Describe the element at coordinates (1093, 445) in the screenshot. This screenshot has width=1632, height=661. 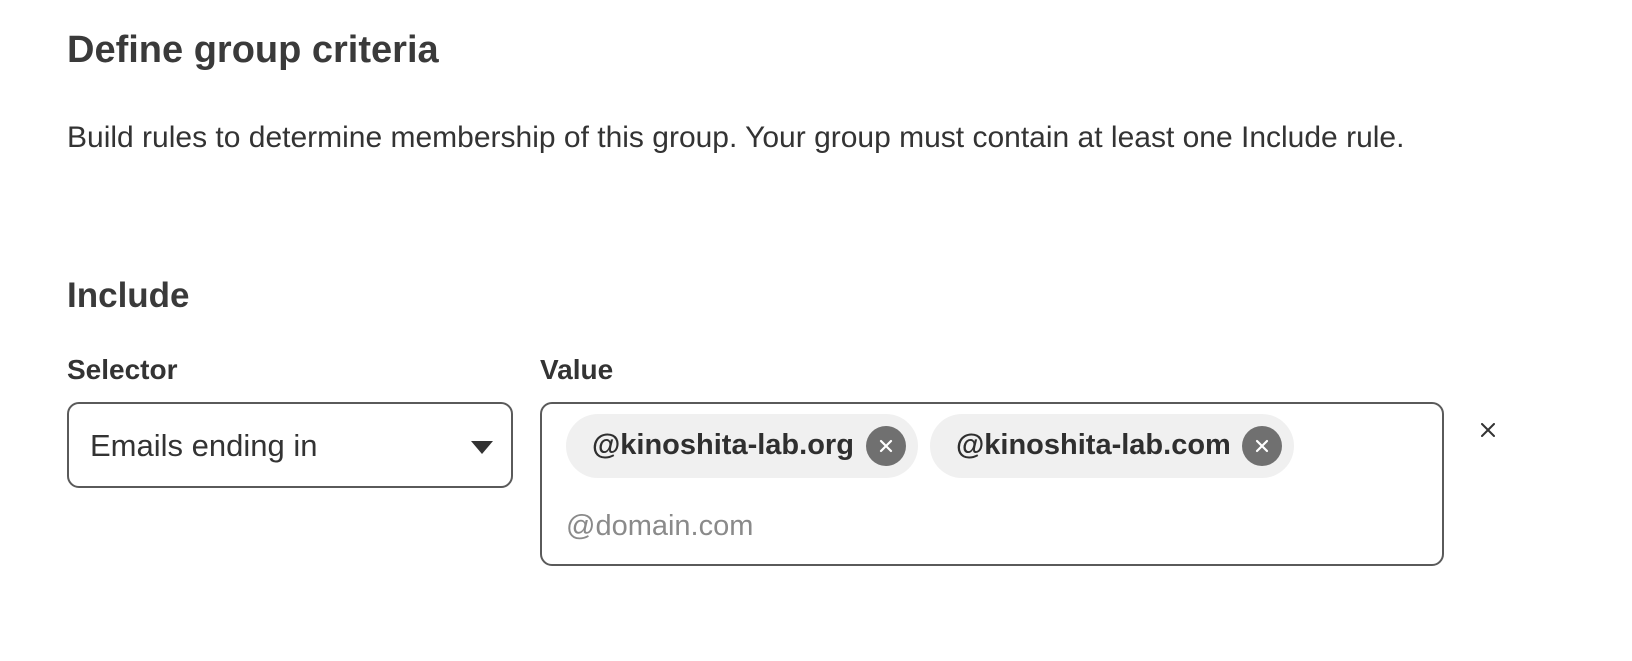
I see `value-chip-label: @kinoshita-lab.com` at that location.